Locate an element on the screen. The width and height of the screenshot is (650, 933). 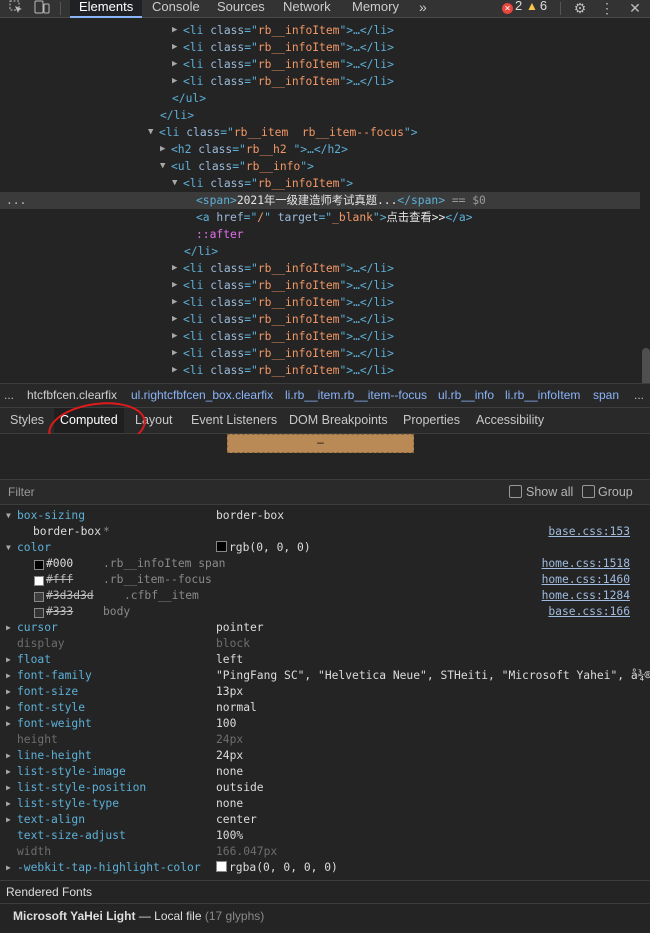
breadcrumb-item: ul.rightcfbfcen_box.clearfix is located at coordinates (202, 395).